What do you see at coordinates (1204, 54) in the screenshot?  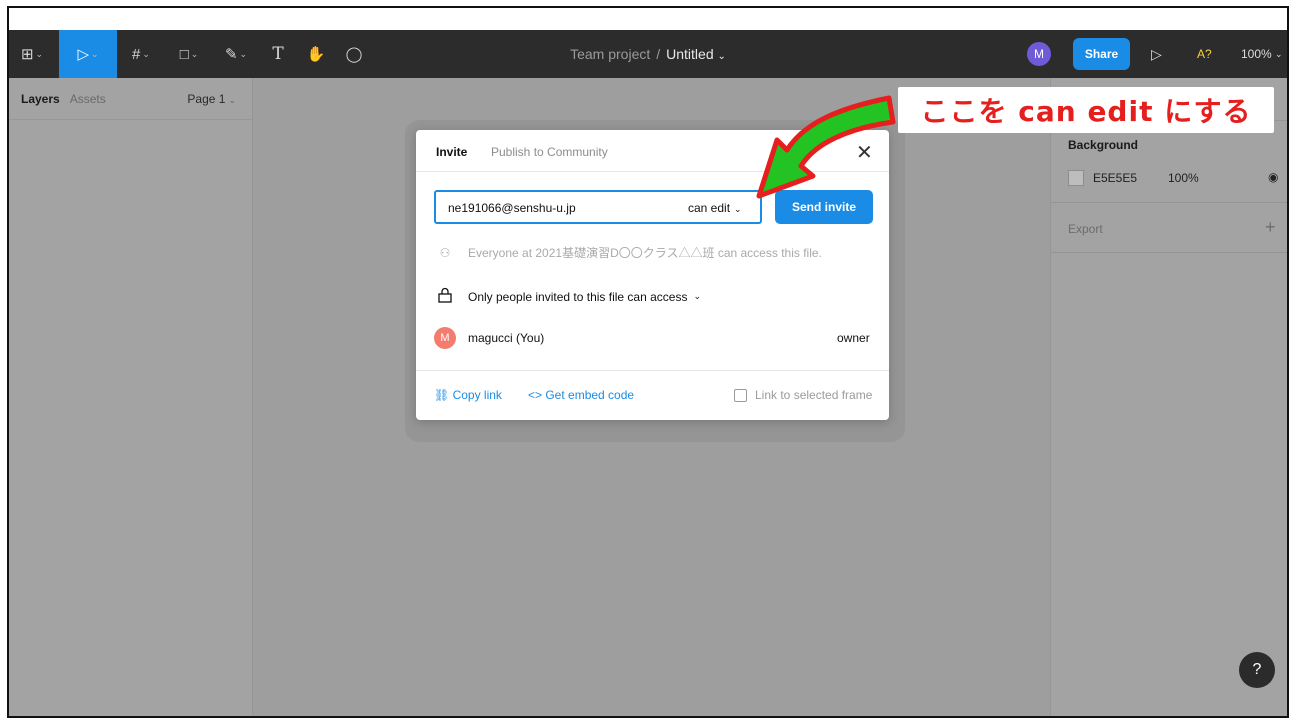 I see `missing-fonts-badge: A?` at bounding box center [1204, 54].